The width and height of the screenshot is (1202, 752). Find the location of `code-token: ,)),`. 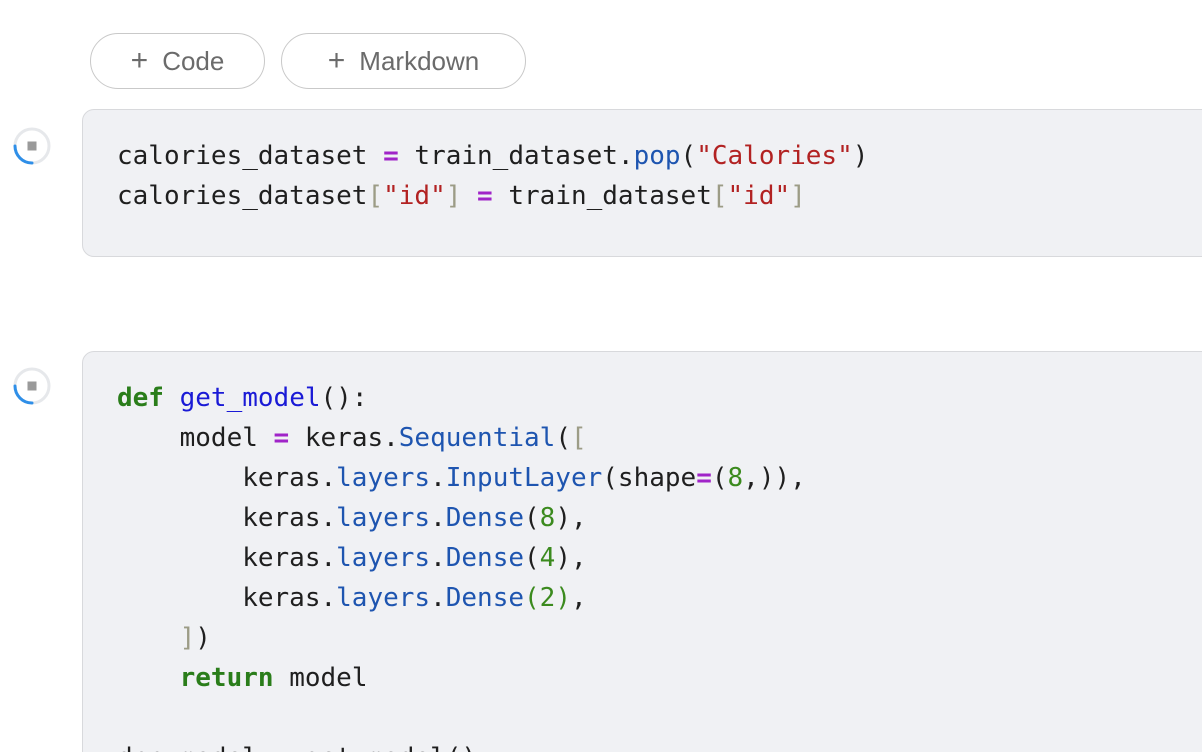

code-token: ,)), is located at coordinates (774, 478).